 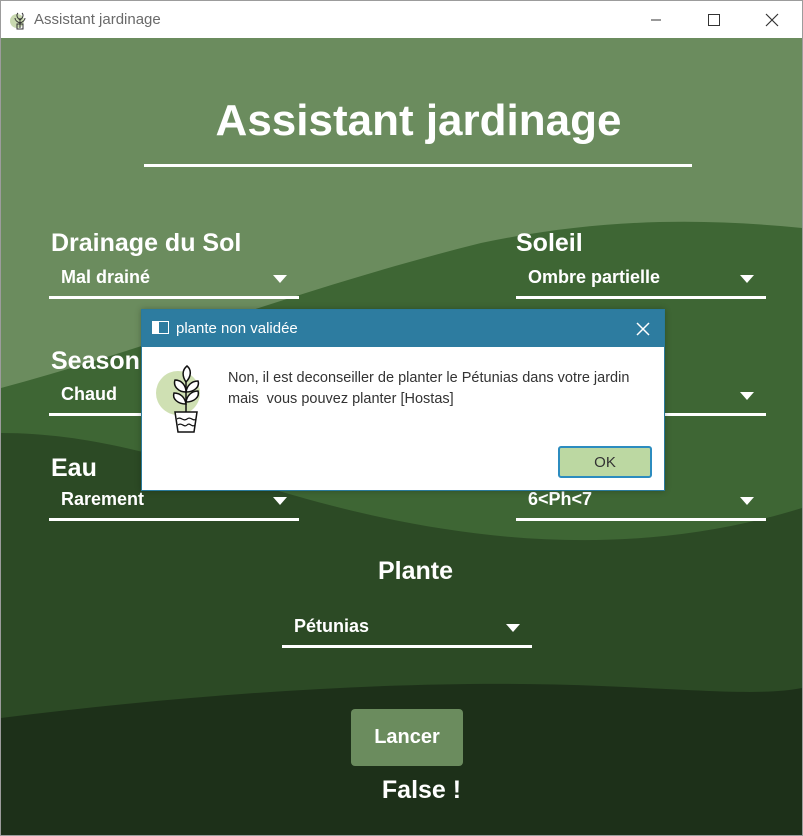 I want to click on minimize-icon, so click(x=656, y=19).